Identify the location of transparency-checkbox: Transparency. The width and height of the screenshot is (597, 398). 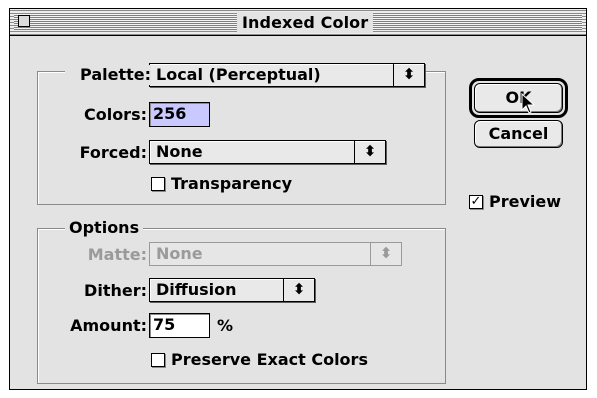
(221, 184).